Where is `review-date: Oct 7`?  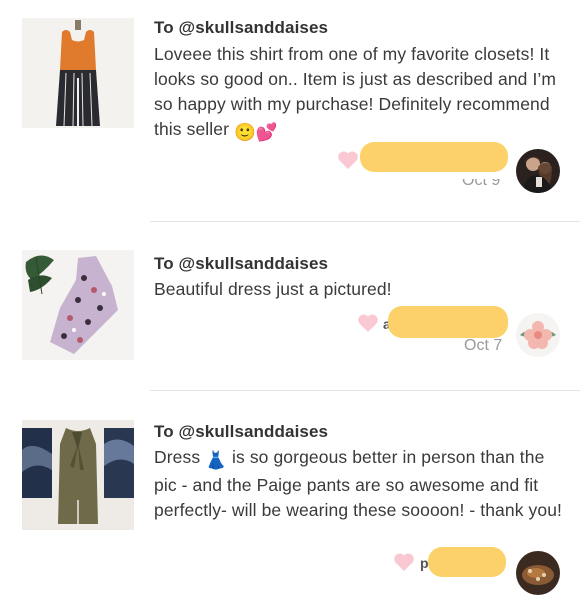 review-date: Oct 7 is located at coordinates (483, 345).